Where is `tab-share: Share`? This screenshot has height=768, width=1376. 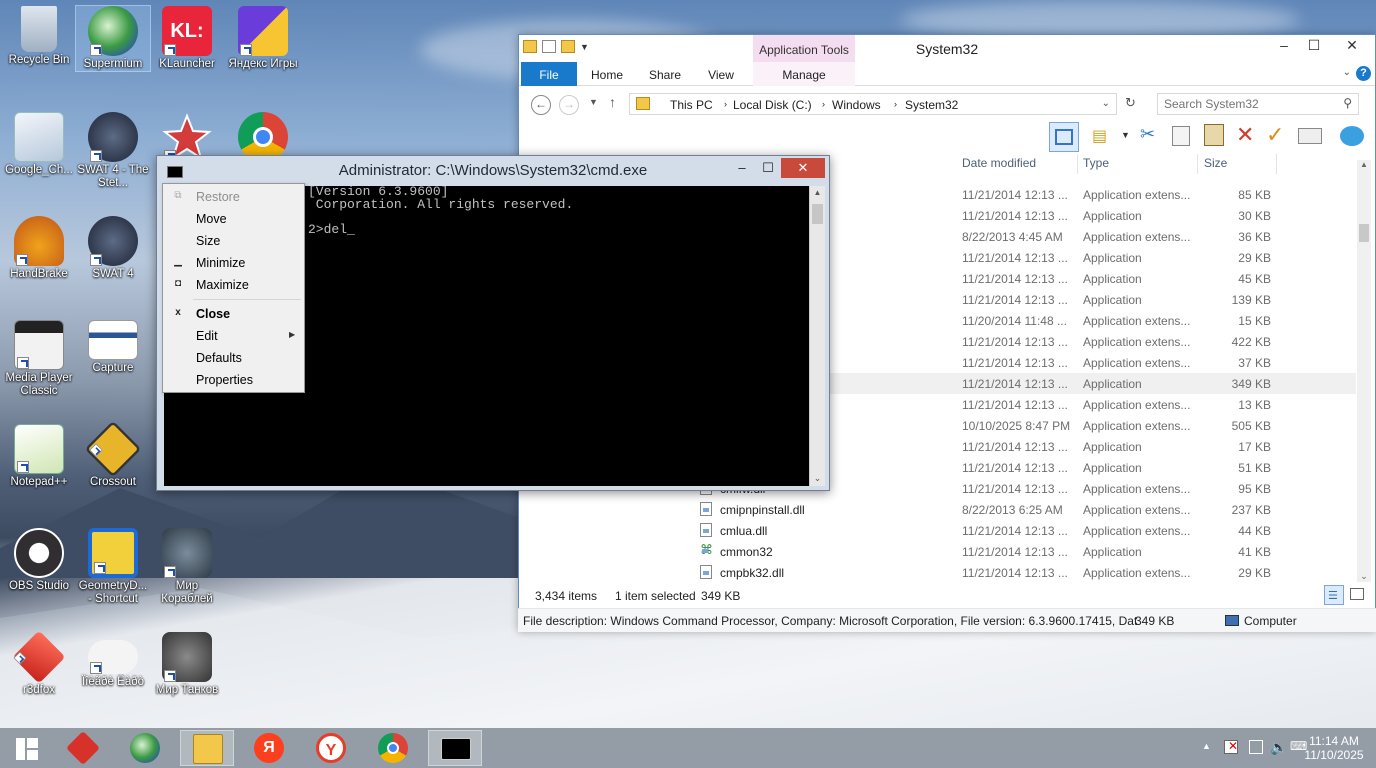
tab-share: Share is located at coordinates (665, 74).